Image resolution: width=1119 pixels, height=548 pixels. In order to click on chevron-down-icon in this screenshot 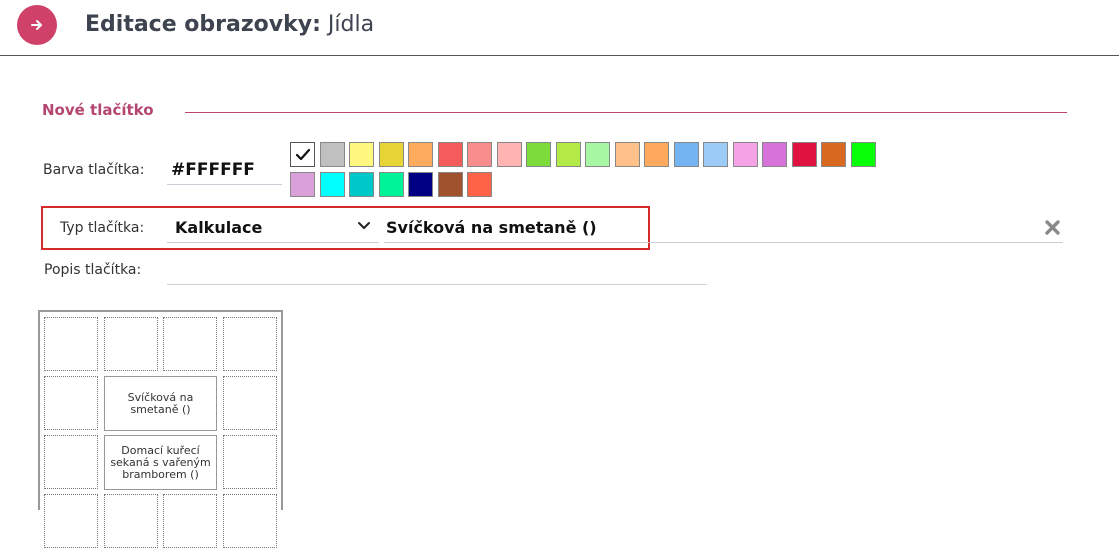, I will do `click(364, 225)`.